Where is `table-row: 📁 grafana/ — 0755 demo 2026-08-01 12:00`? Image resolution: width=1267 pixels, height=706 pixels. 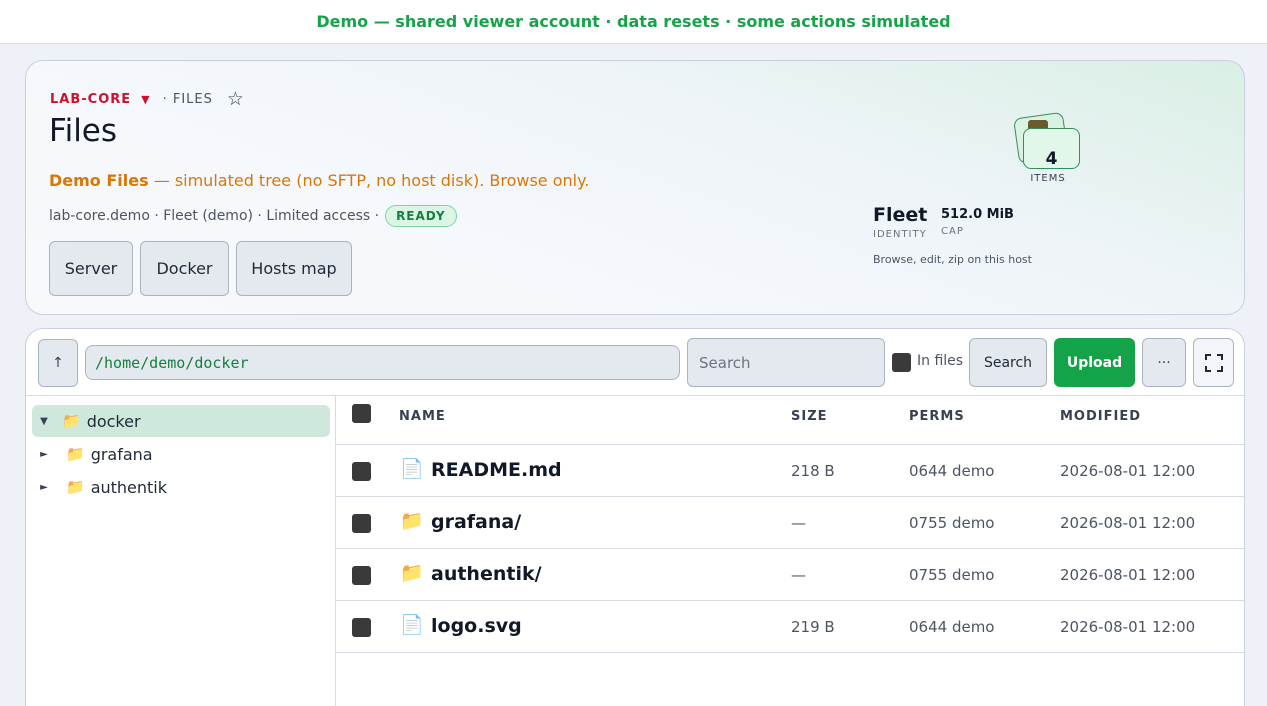 table-row: 📁 grafana/ — 0755 demo 2026-08-01 12:00 is located at coordinates (790, 523).